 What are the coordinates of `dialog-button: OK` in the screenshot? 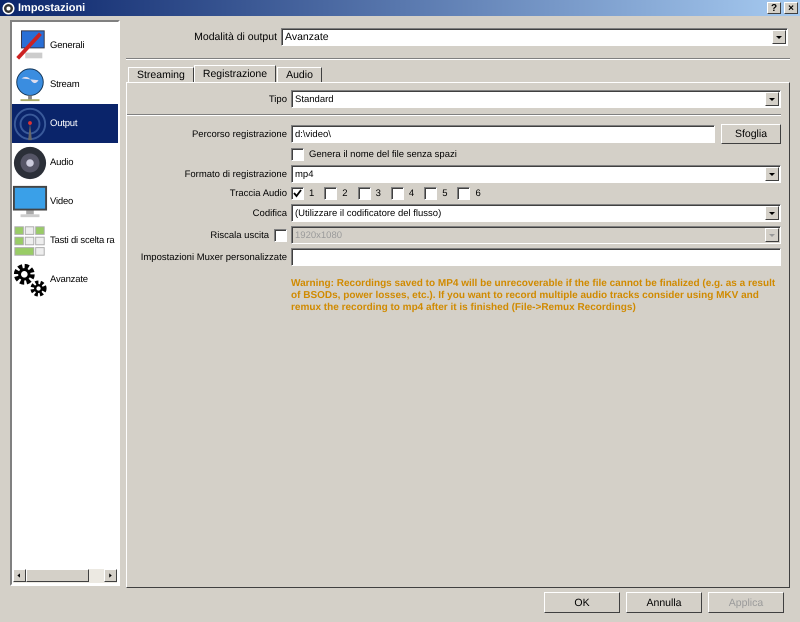 It's located at (582, 602).